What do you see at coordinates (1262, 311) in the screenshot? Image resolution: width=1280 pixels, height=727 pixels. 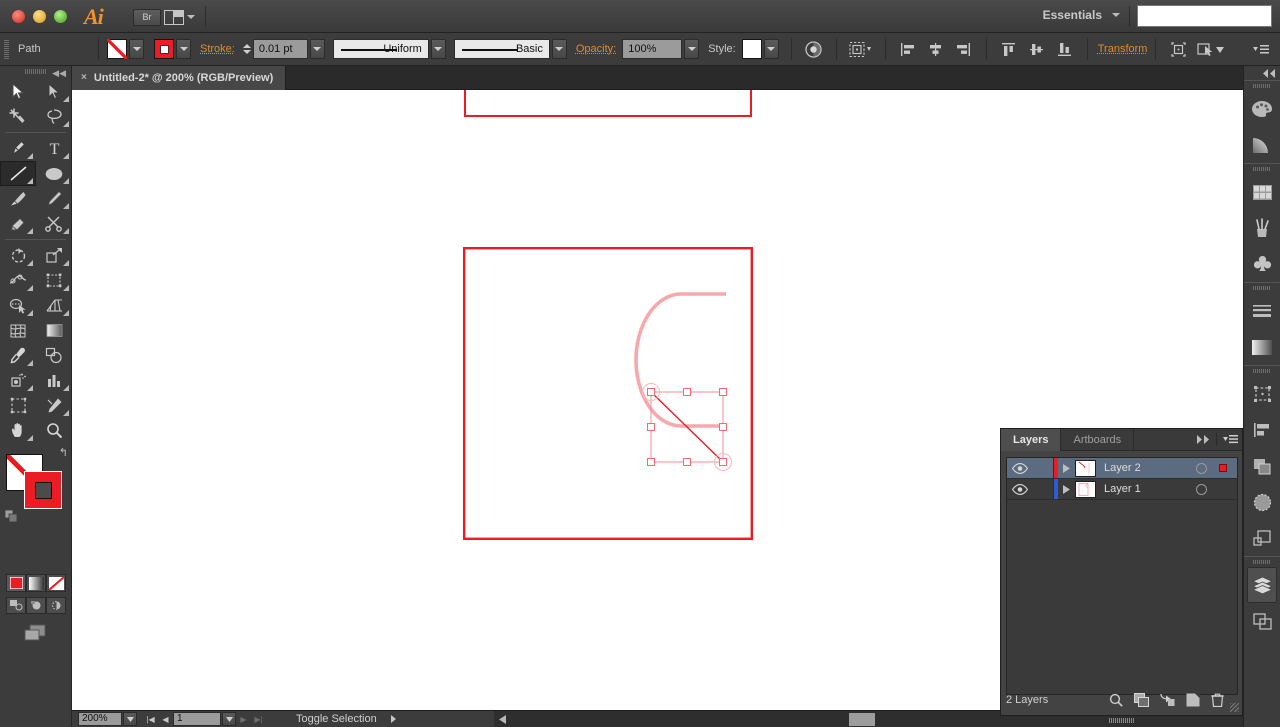 I see `stroke-panel-icon` at bounding box center [1262, 311].